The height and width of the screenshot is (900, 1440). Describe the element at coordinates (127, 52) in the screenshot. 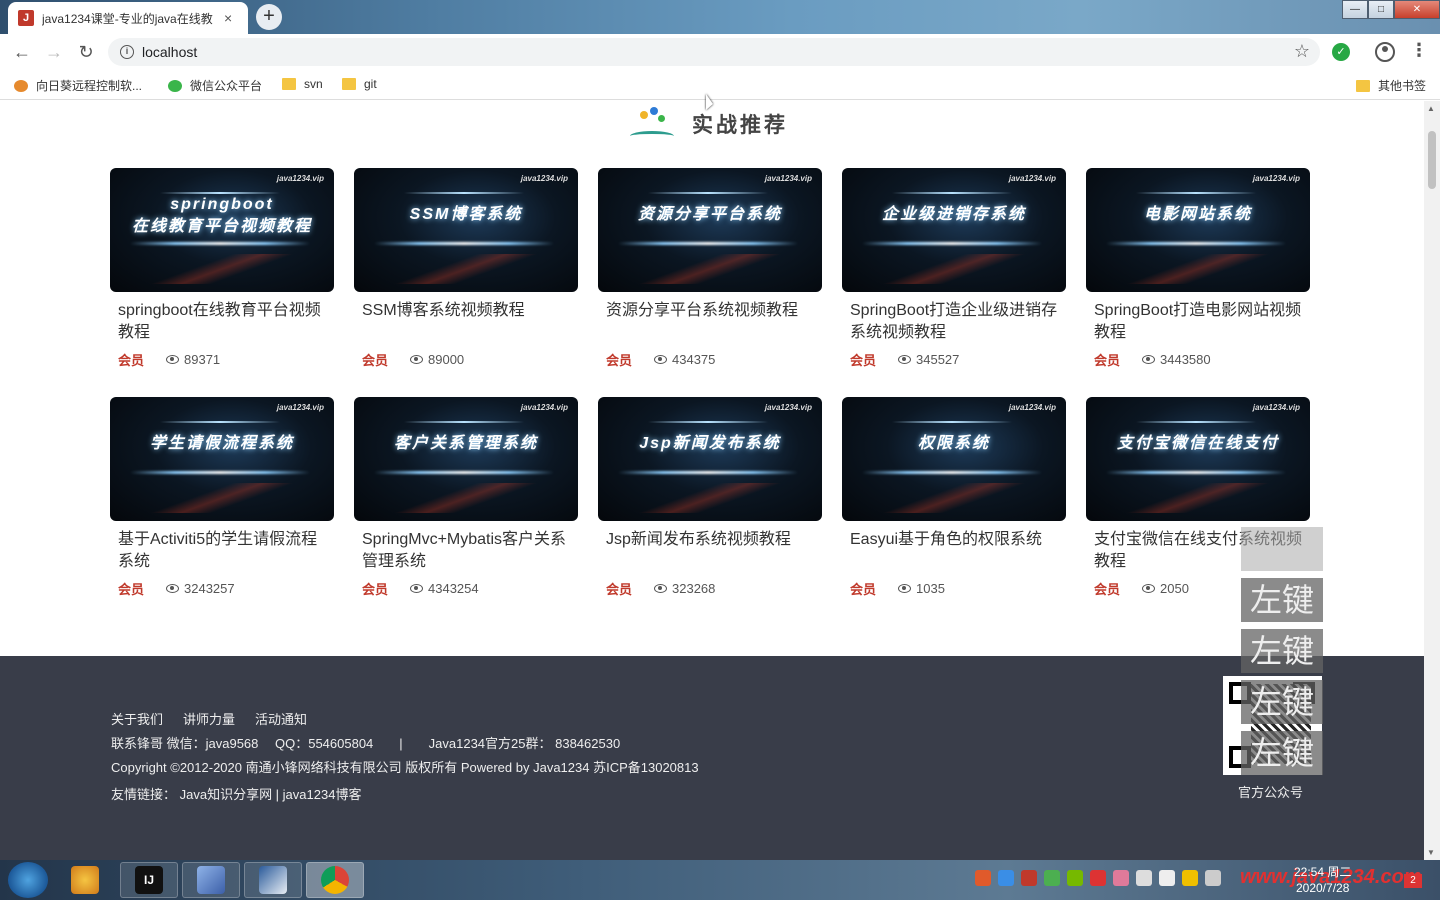

I see `site-info-icon: i` at that location.